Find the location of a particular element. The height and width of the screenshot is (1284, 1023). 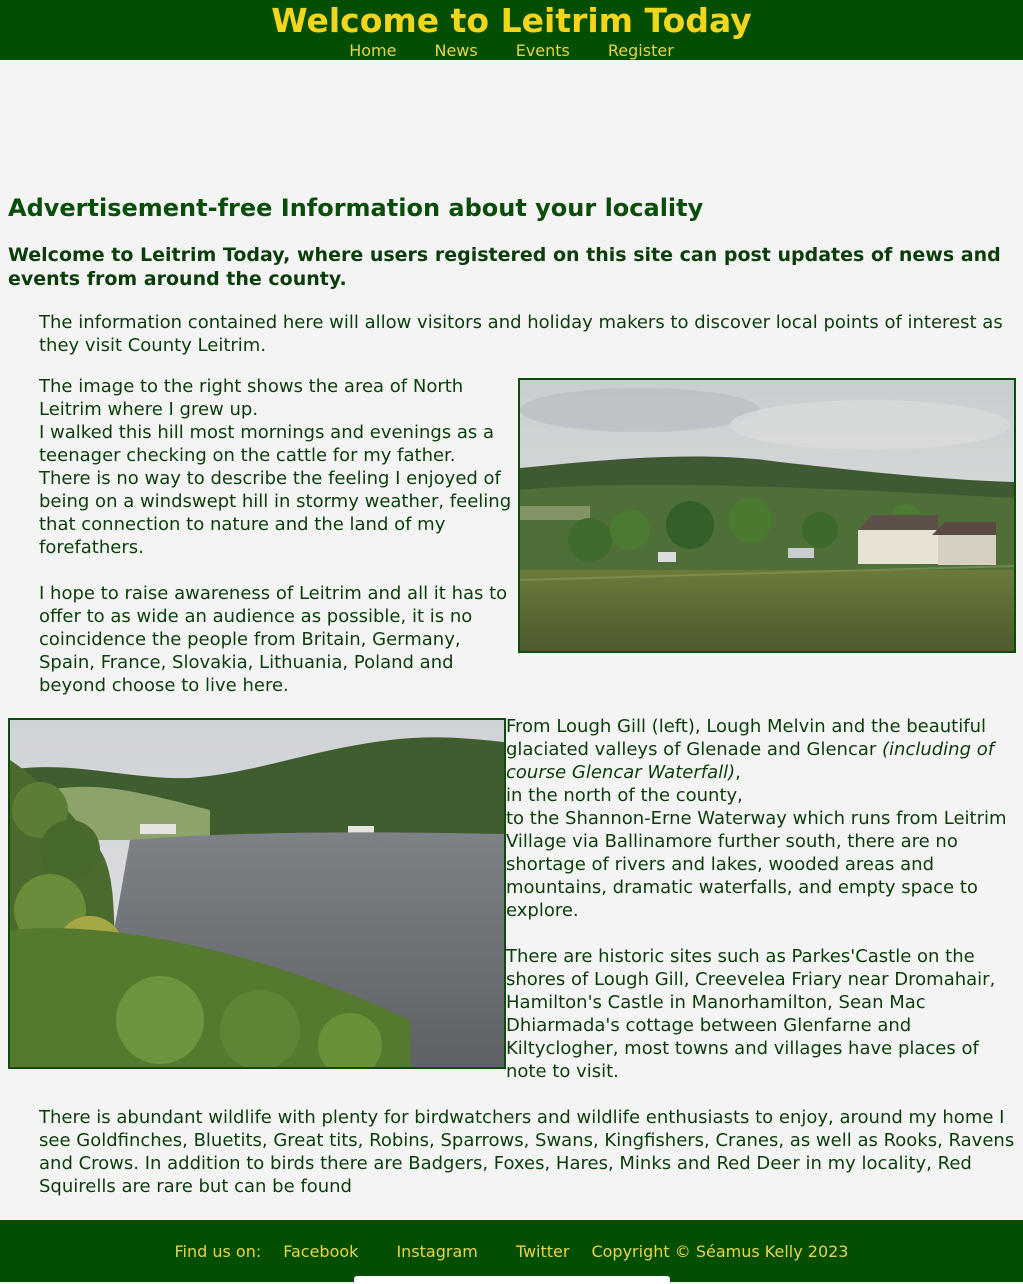

lake-landscape-image is located at coordinates (257, 893).